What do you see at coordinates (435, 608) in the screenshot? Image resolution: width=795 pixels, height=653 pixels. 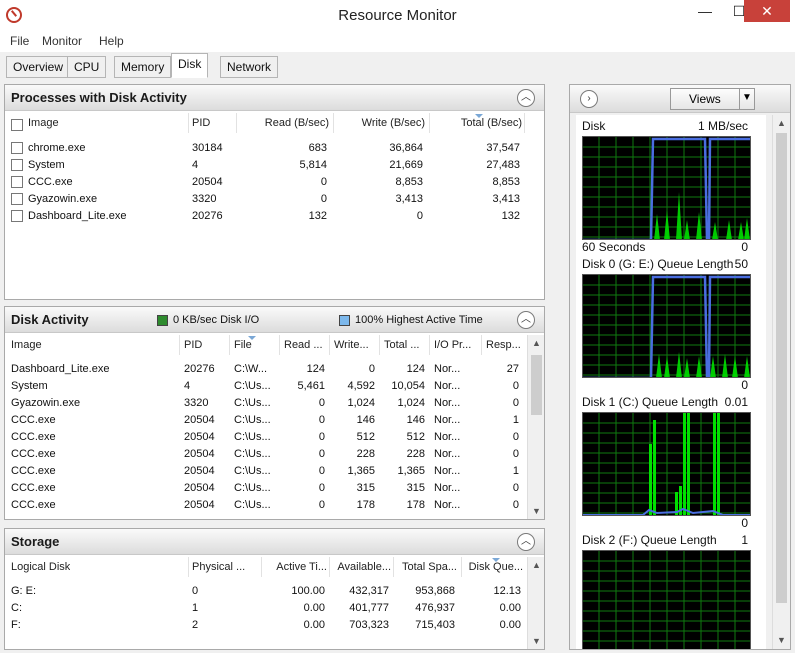 I see `storage-total-space: 476,937` at bounding box center [435, 608].